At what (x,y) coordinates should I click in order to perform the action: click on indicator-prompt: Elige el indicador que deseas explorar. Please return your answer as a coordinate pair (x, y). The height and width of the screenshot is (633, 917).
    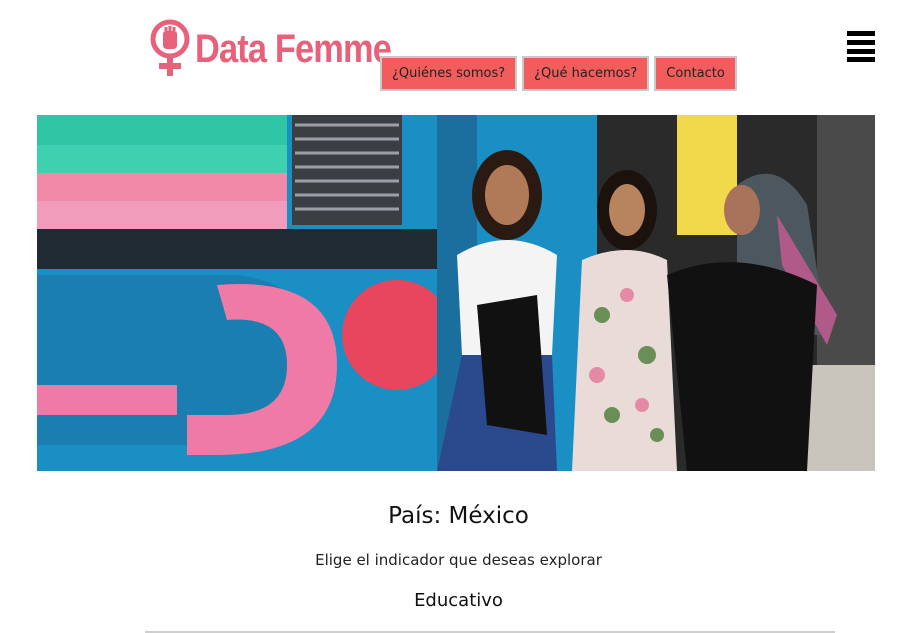
    Looking at the image, I should click on (458, 560).